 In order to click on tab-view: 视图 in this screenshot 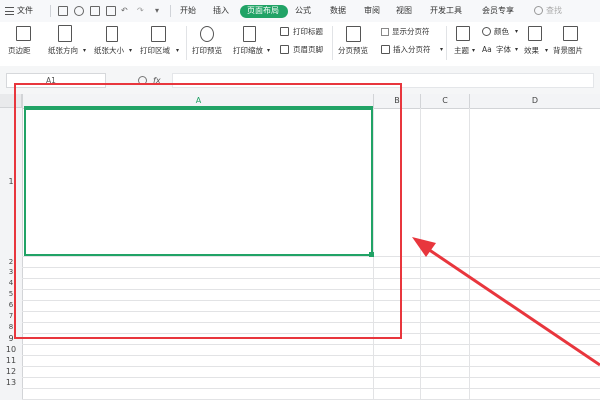, I will do `click(404, 11)`.